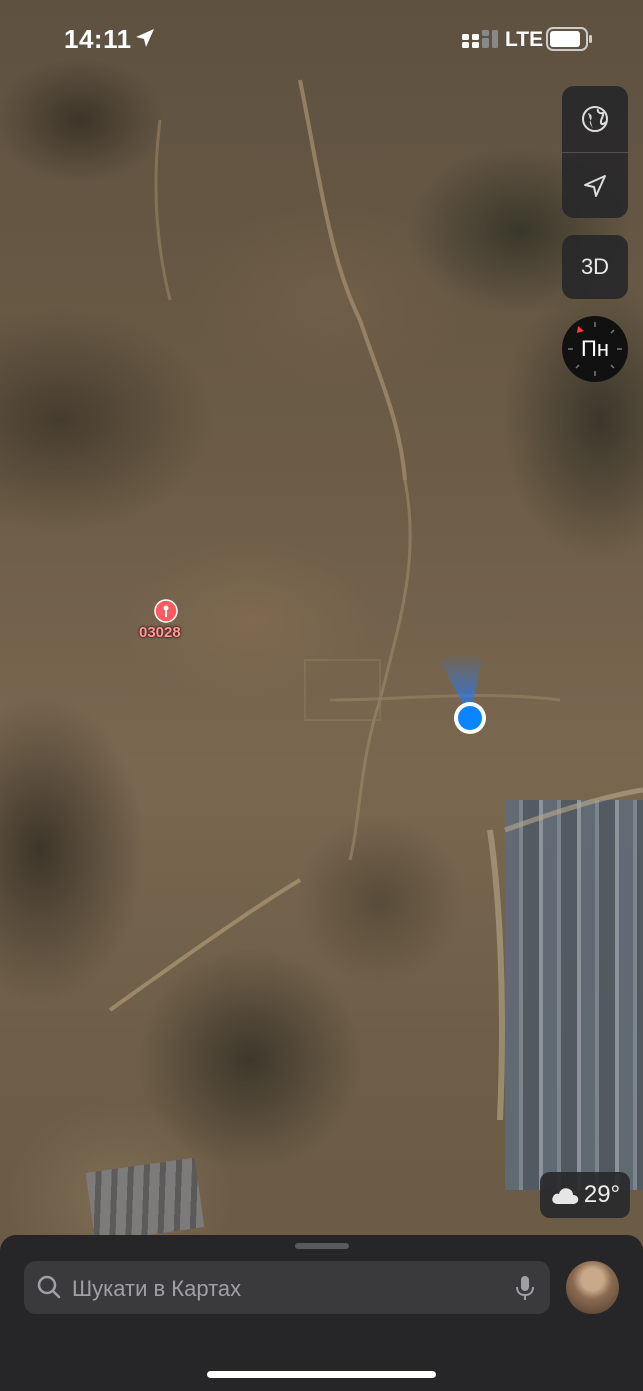  What do you see at coordinates (480, 39) in the screenshot?
I see `cellular-signal-icon` at bounding box center [480, 39].